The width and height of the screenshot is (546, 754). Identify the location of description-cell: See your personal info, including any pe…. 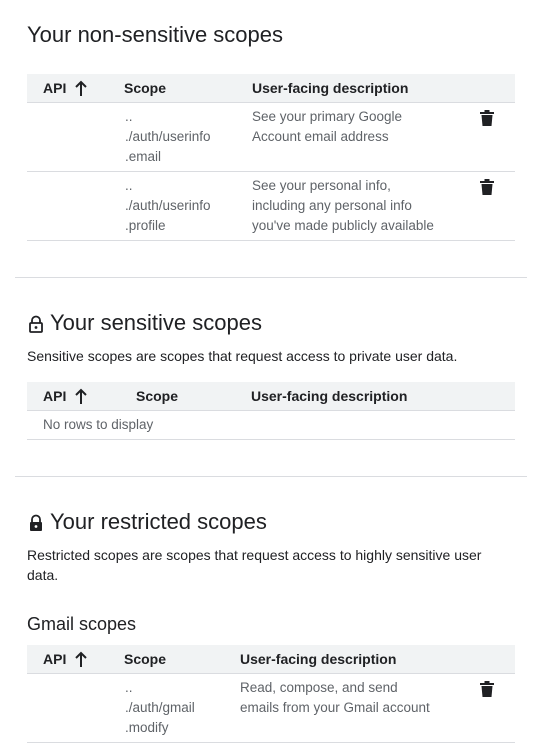
(343, 205).